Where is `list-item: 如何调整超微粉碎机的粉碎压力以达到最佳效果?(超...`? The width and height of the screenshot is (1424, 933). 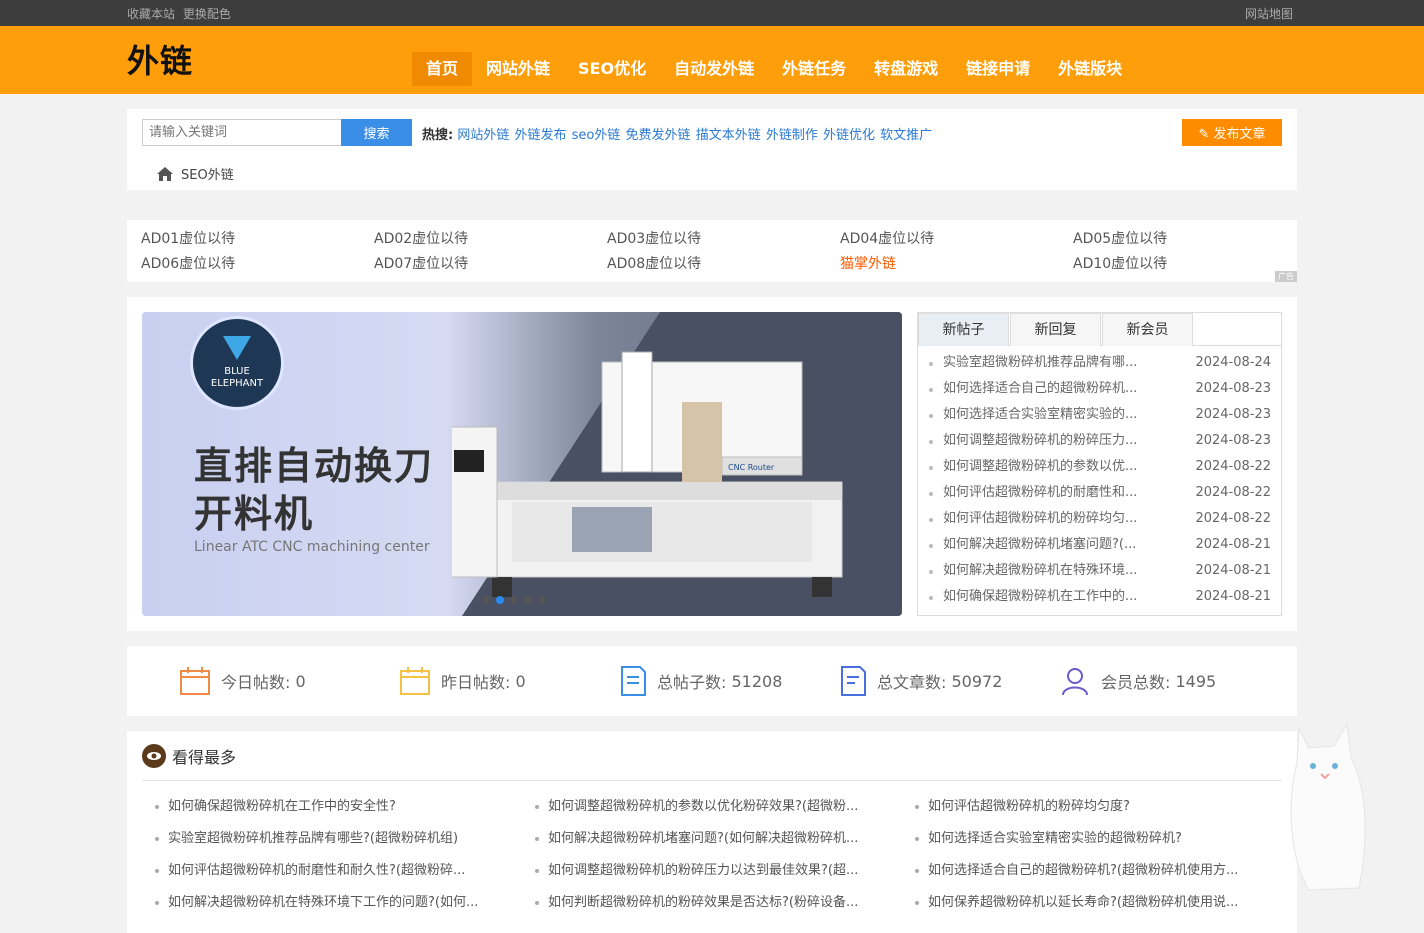 list-item: 如何调整超微粉碎机的粉碎压力以达到最佳效果?(超... is located at coordinates (722, 873).